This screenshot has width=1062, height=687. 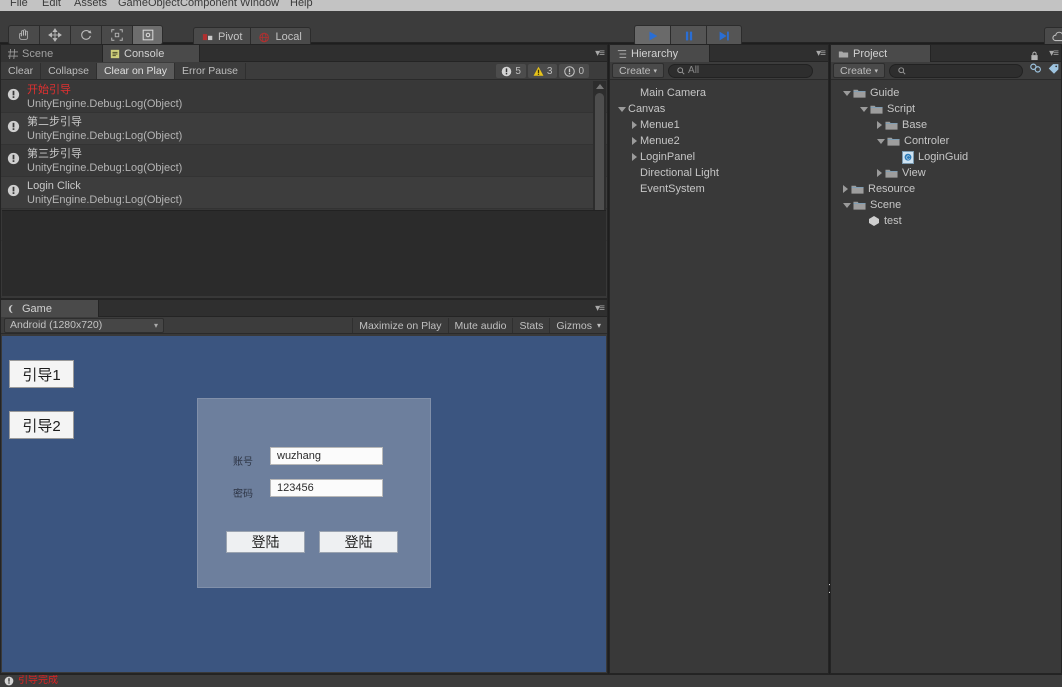 What do you see at coordinates (719, 157) in the screenshot?
I see `tree-item-loginpanel: LoginPanel` at bounding box center [719, 157].